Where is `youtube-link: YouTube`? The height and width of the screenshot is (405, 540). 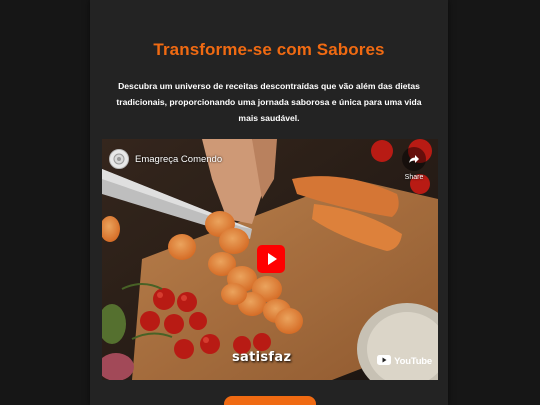 youtube-link: YouTube is located at coordinates (404, 361).